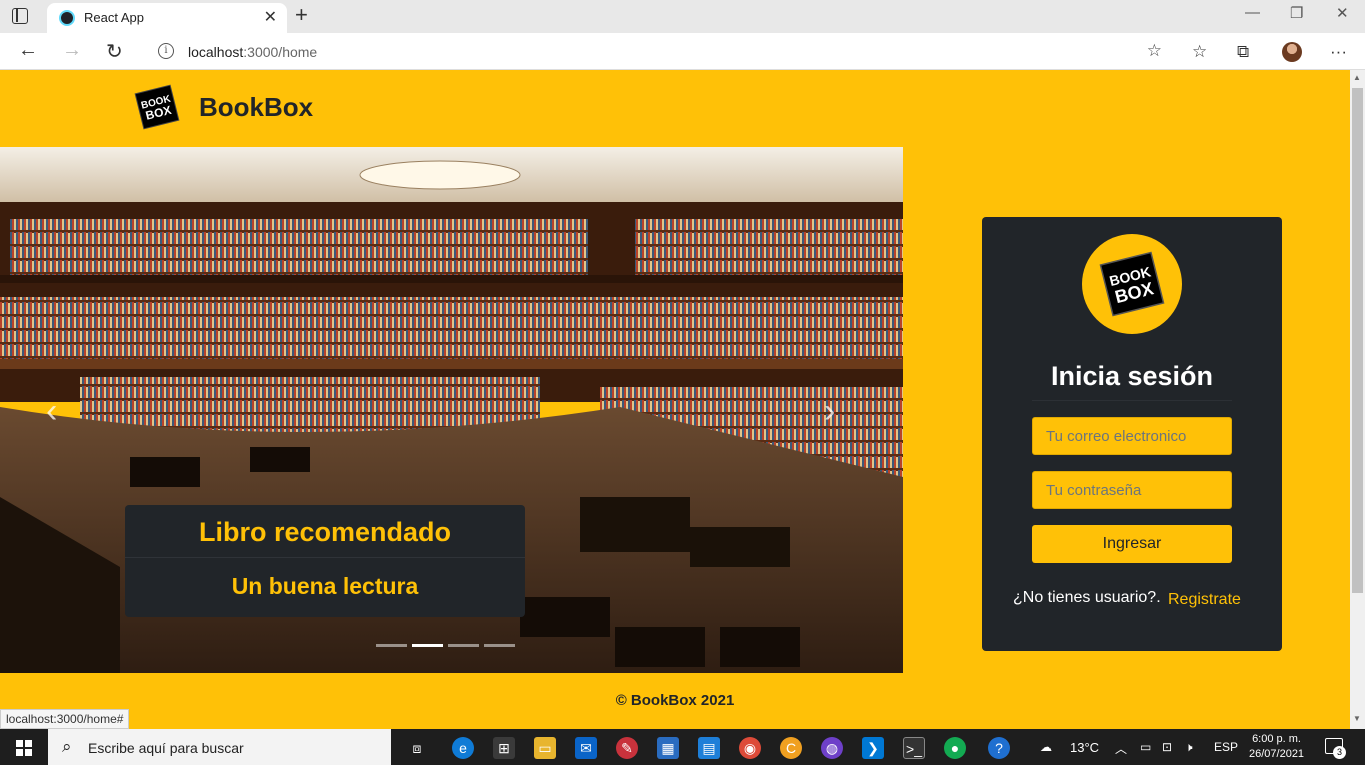  I want to click on login-title-box: Inicia sesión, so click(1132, 376).